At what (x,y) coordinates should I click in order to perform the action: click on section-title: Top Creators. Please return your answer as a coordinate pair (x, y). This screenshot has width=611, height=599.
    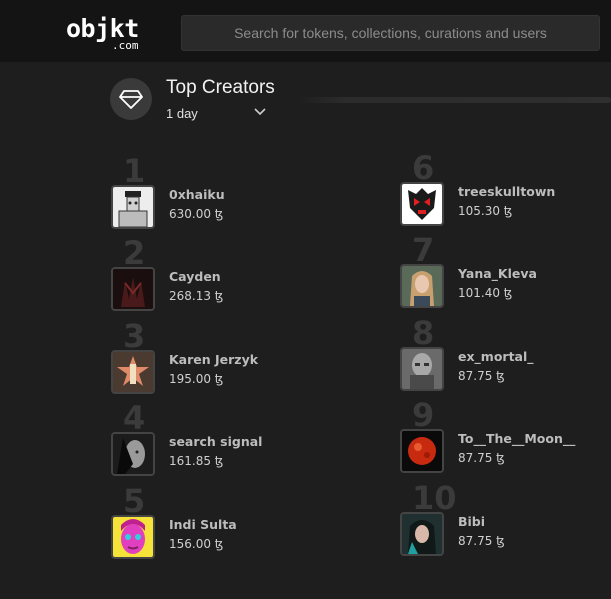
    Looking at the image, I should click on (220, 87).